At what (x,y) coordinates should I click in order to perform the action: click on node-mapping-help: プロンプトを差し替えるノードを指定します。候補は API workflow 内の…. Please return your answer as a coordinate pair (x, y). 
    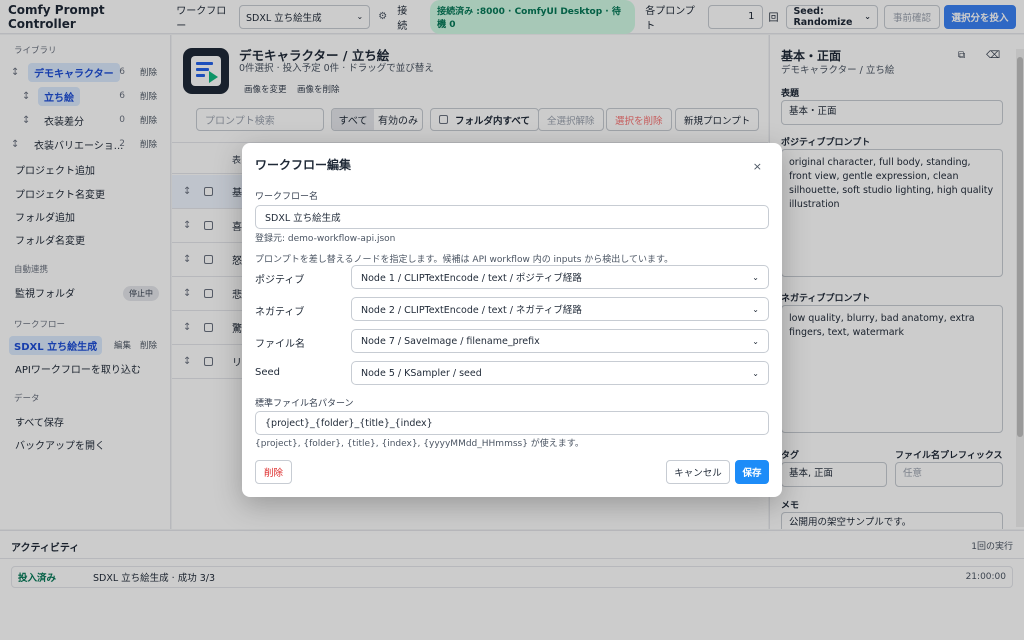
    Looking at the image, I should click on (464, 260).